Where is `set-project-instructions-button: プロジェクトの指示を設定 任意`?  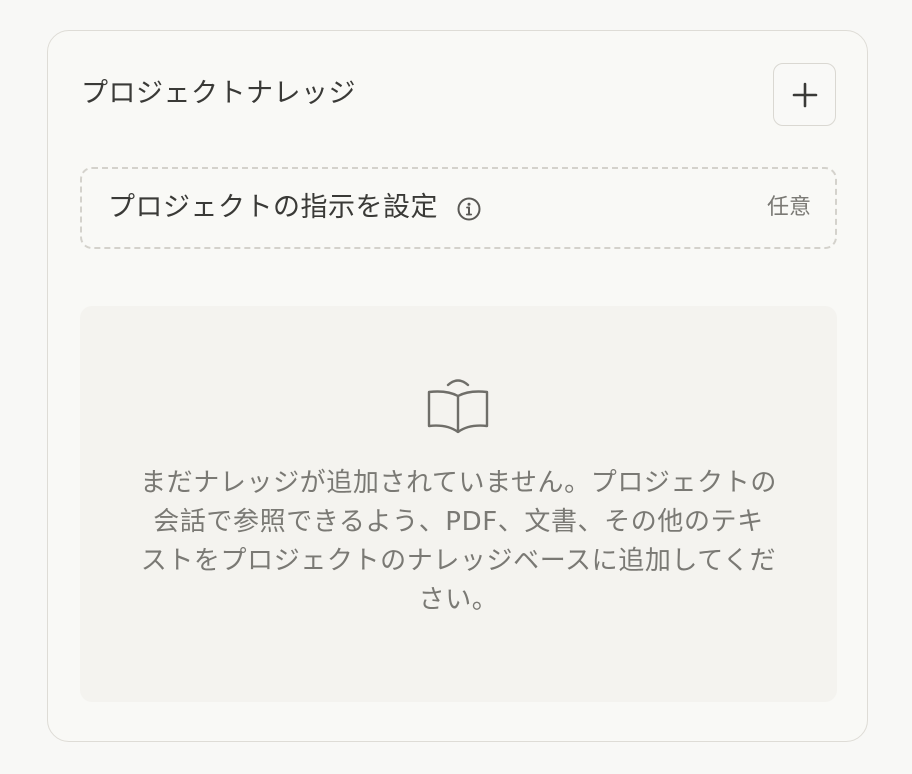
set-project-instructions-button: プロジェクトの指示を設定 任意 is located at coordinates (458, 208).